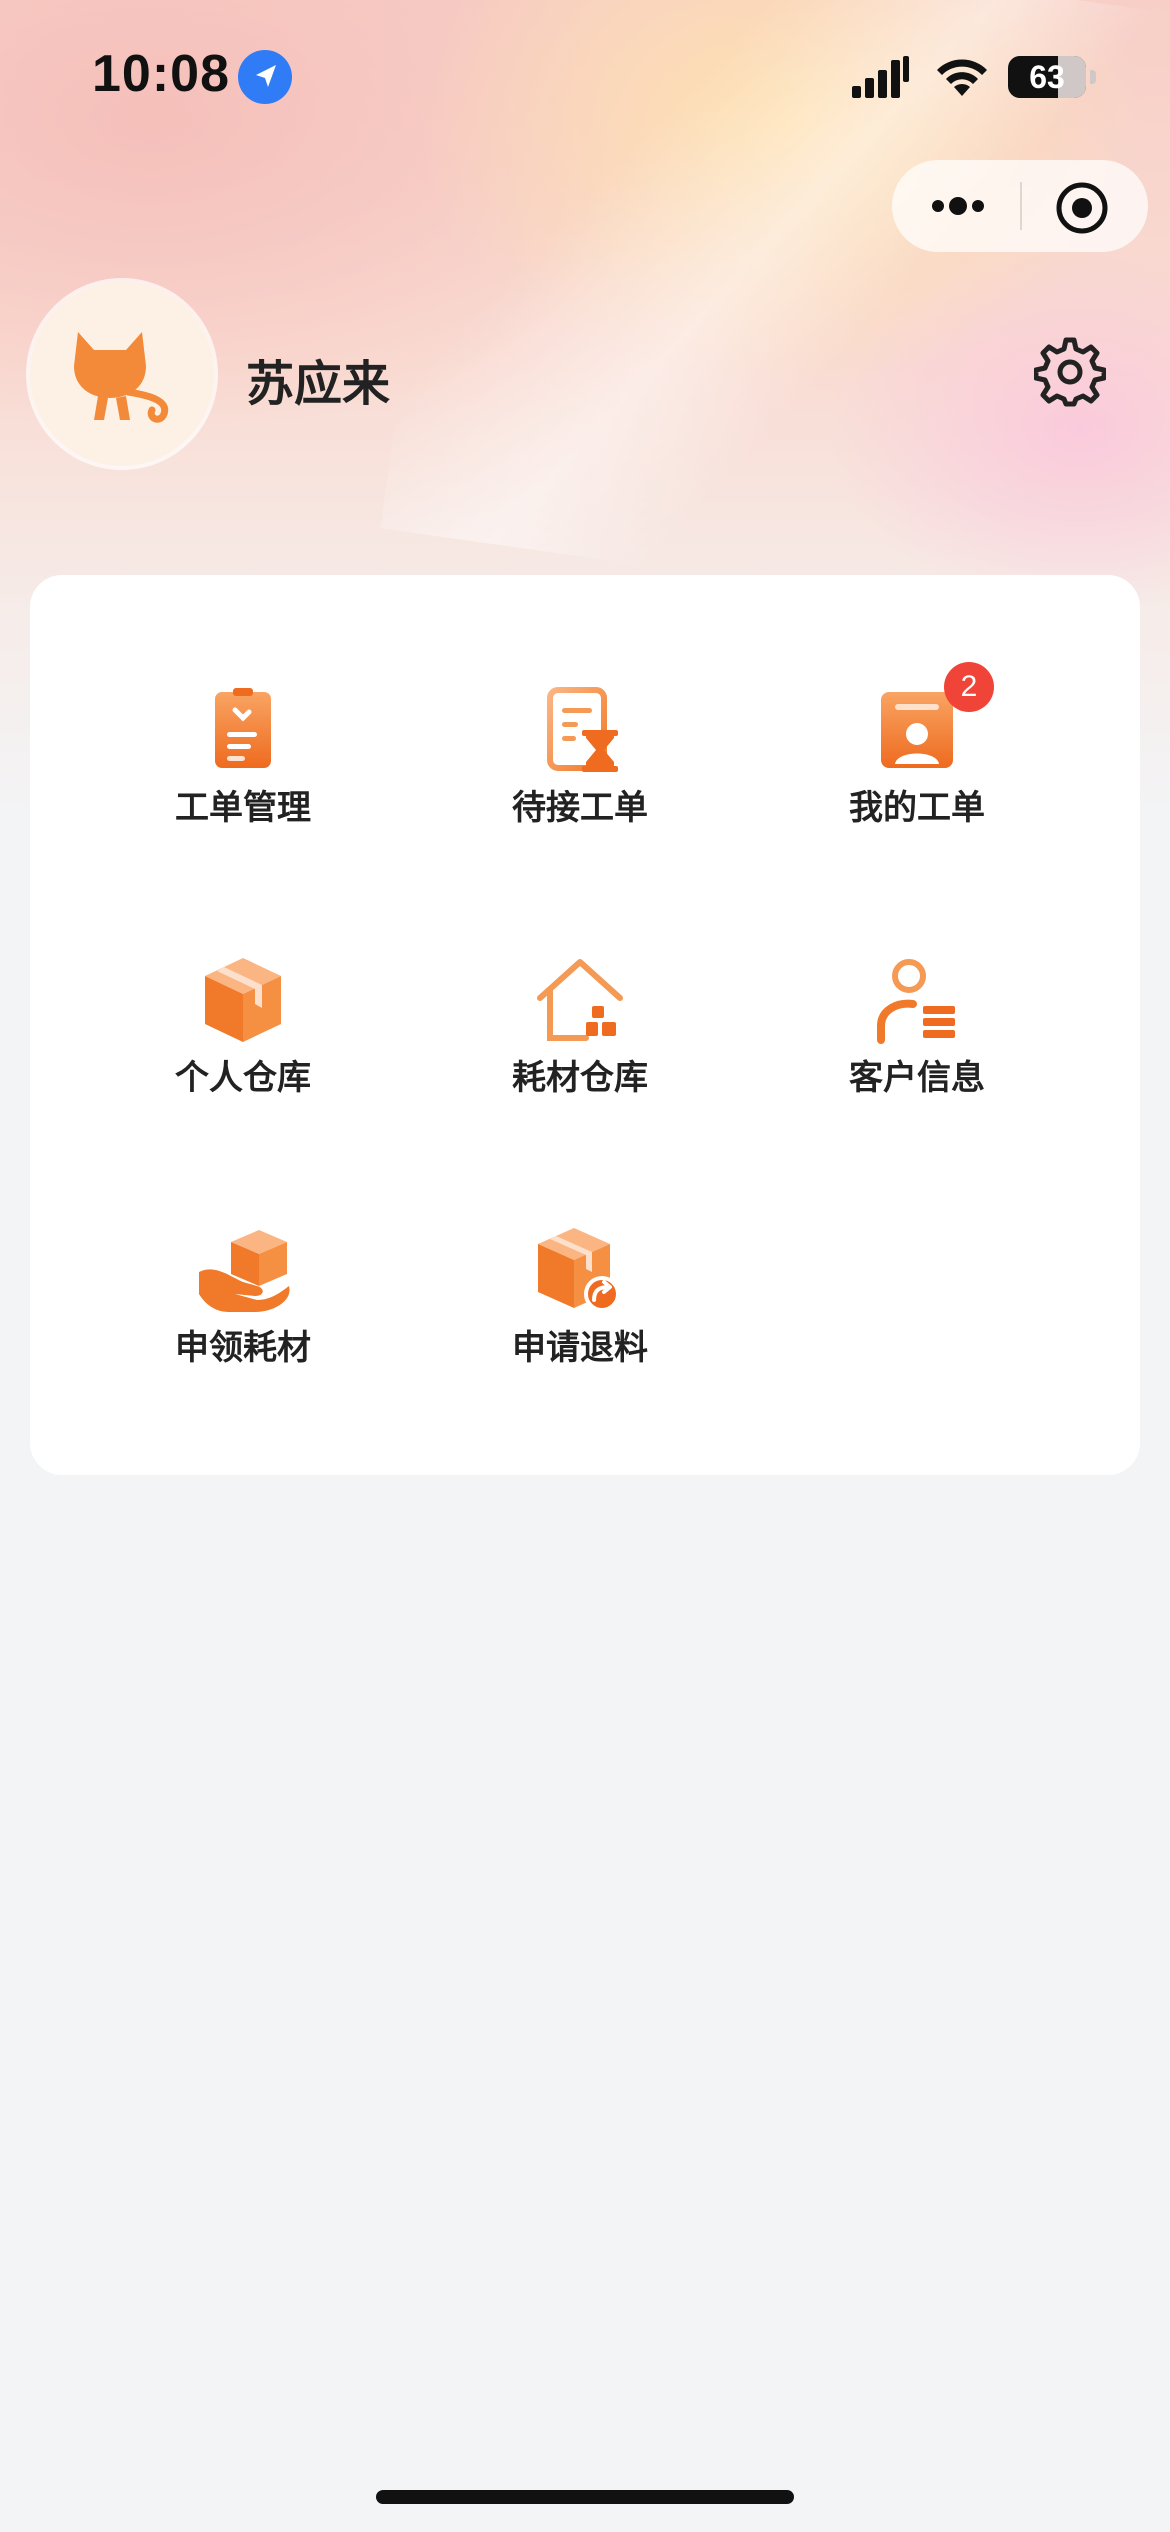 The height and width of the screenshot is (2532, 1170). What do you see at coordinates (582, 729) in the screenshot?
I see `pending-order-hourglass-icon` at bounding box center [582, 729].